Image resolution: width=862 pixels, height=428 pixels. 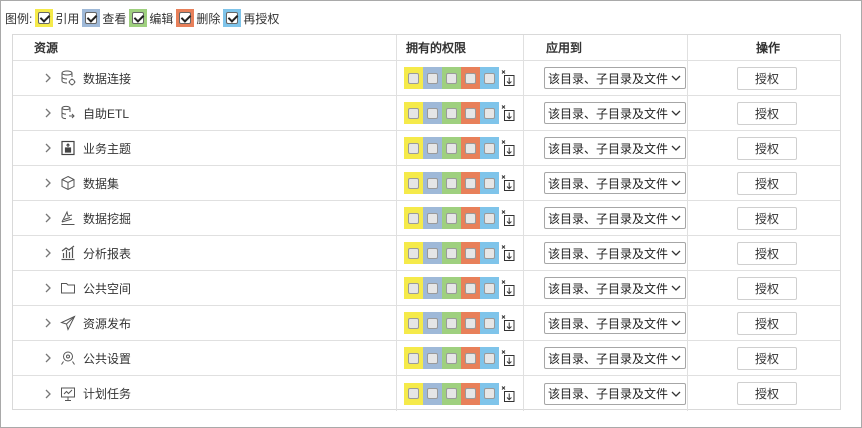 What do you see at coordinates (460, 393) in the screenshot?
I see `permissions-cell` at bounding box center [460, 393].